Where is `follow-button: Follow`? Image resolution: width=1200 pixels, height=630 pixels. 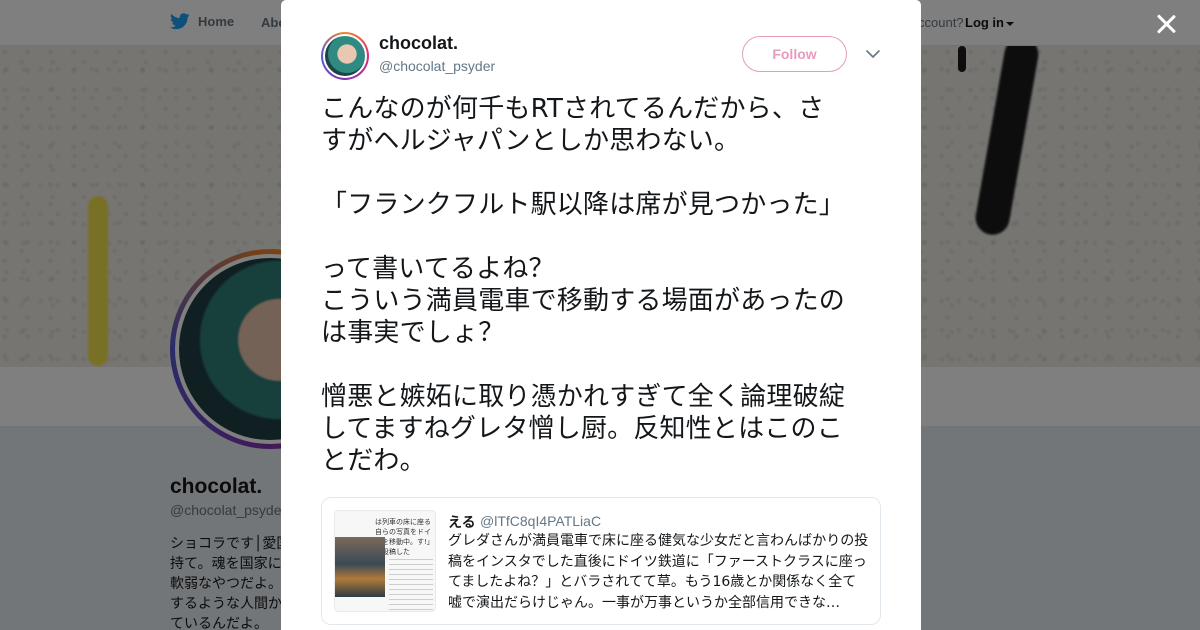 follow-button: Follow is located at coordinates (794, 54).